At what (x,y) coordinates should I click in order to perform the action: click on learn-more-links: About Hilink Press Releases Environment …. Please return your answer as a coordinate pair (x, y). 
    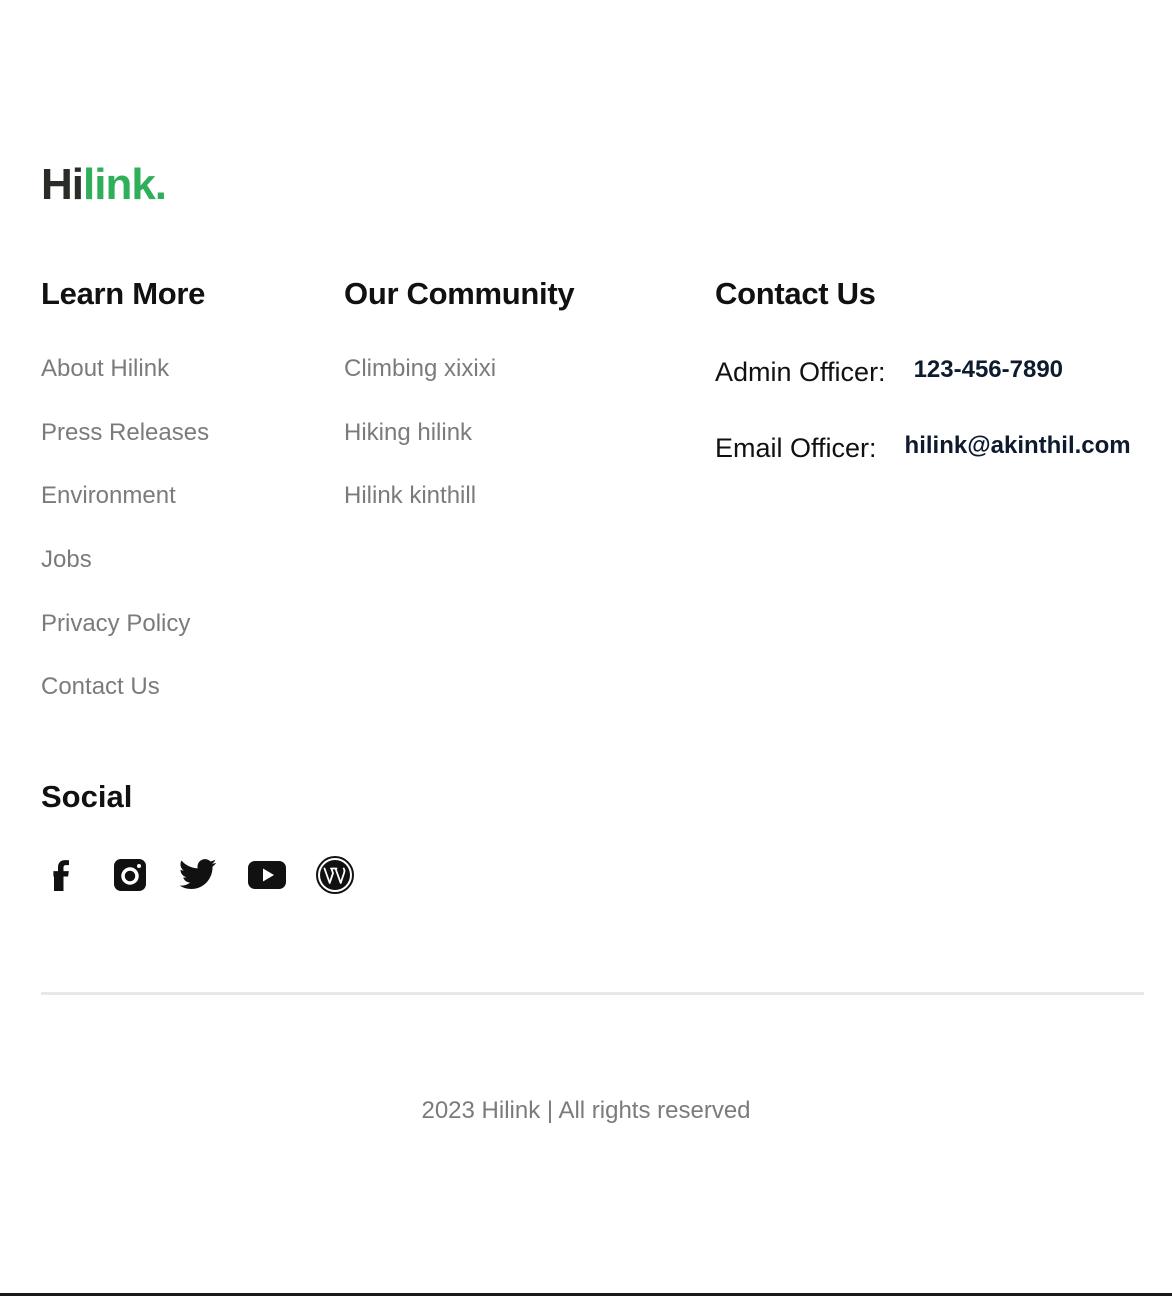
    Looking at the image, I should click on (125, 543).